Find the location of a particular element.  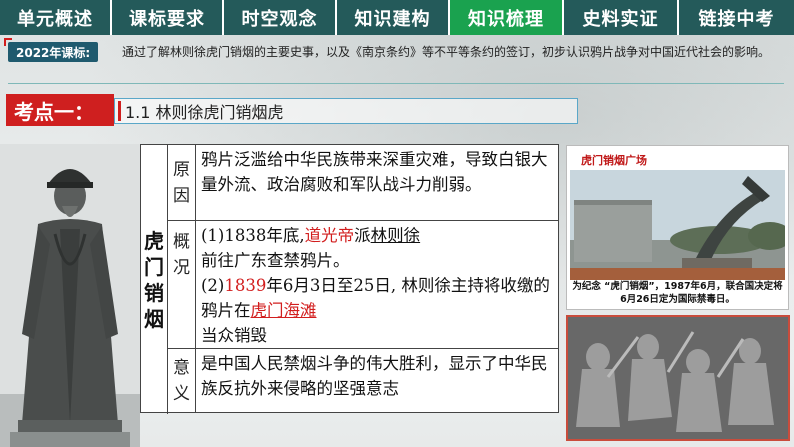

table-row-significance: 意 义 是中国人民禁烟斗争的伟大胜利，显示了中华民族反抗外来侵略的坚强意志 is located at coordinates (363, 380).